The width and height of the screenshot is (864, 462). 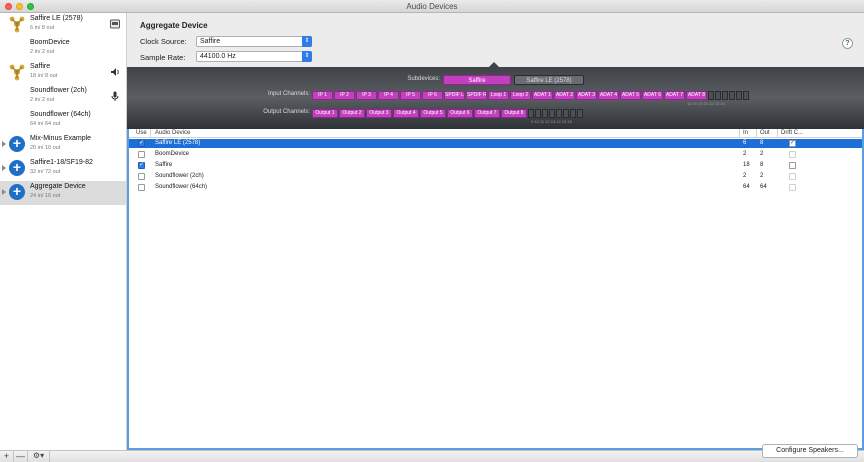 I want to click on channel-chip: ADAT 2, so click(x=564, y=95).